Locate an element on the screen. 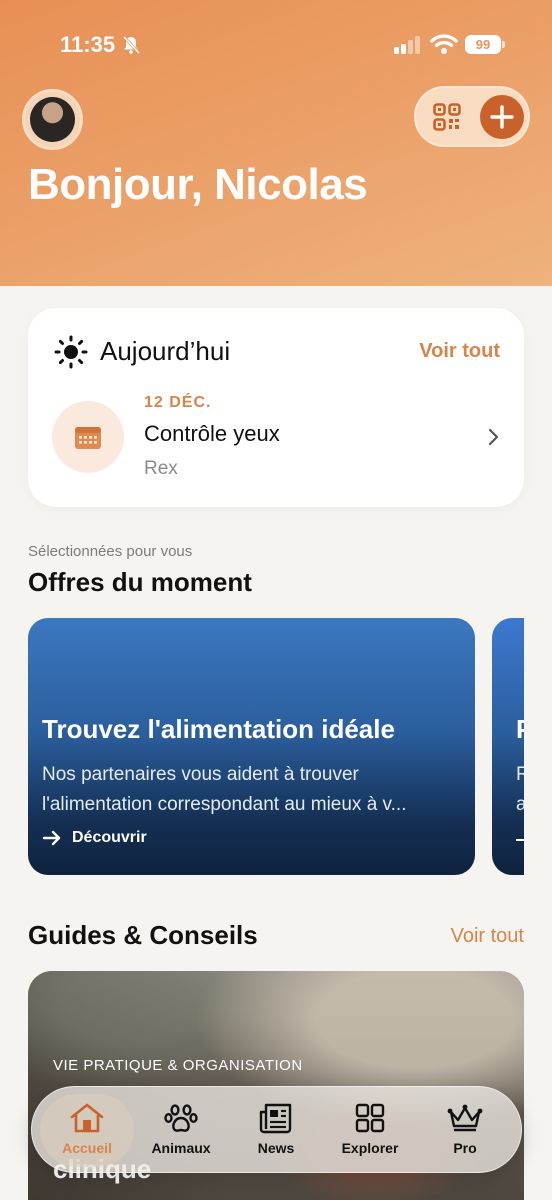 Image resolution: width=552 pixels, height=1200 pixels. add-button is located at coordinates (502, 117).